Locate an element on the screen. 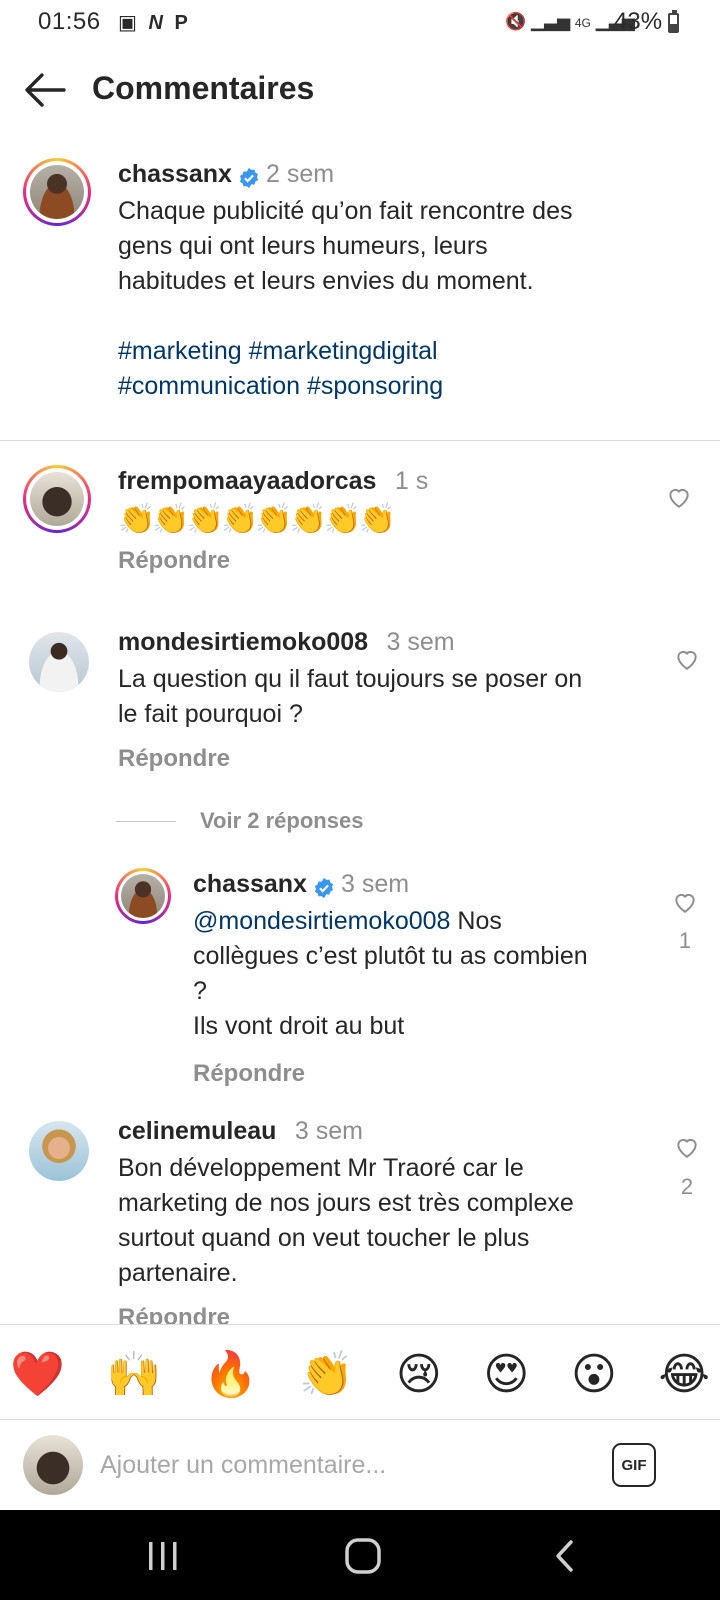  parking-icon: P is located at coordinates (181, 23).